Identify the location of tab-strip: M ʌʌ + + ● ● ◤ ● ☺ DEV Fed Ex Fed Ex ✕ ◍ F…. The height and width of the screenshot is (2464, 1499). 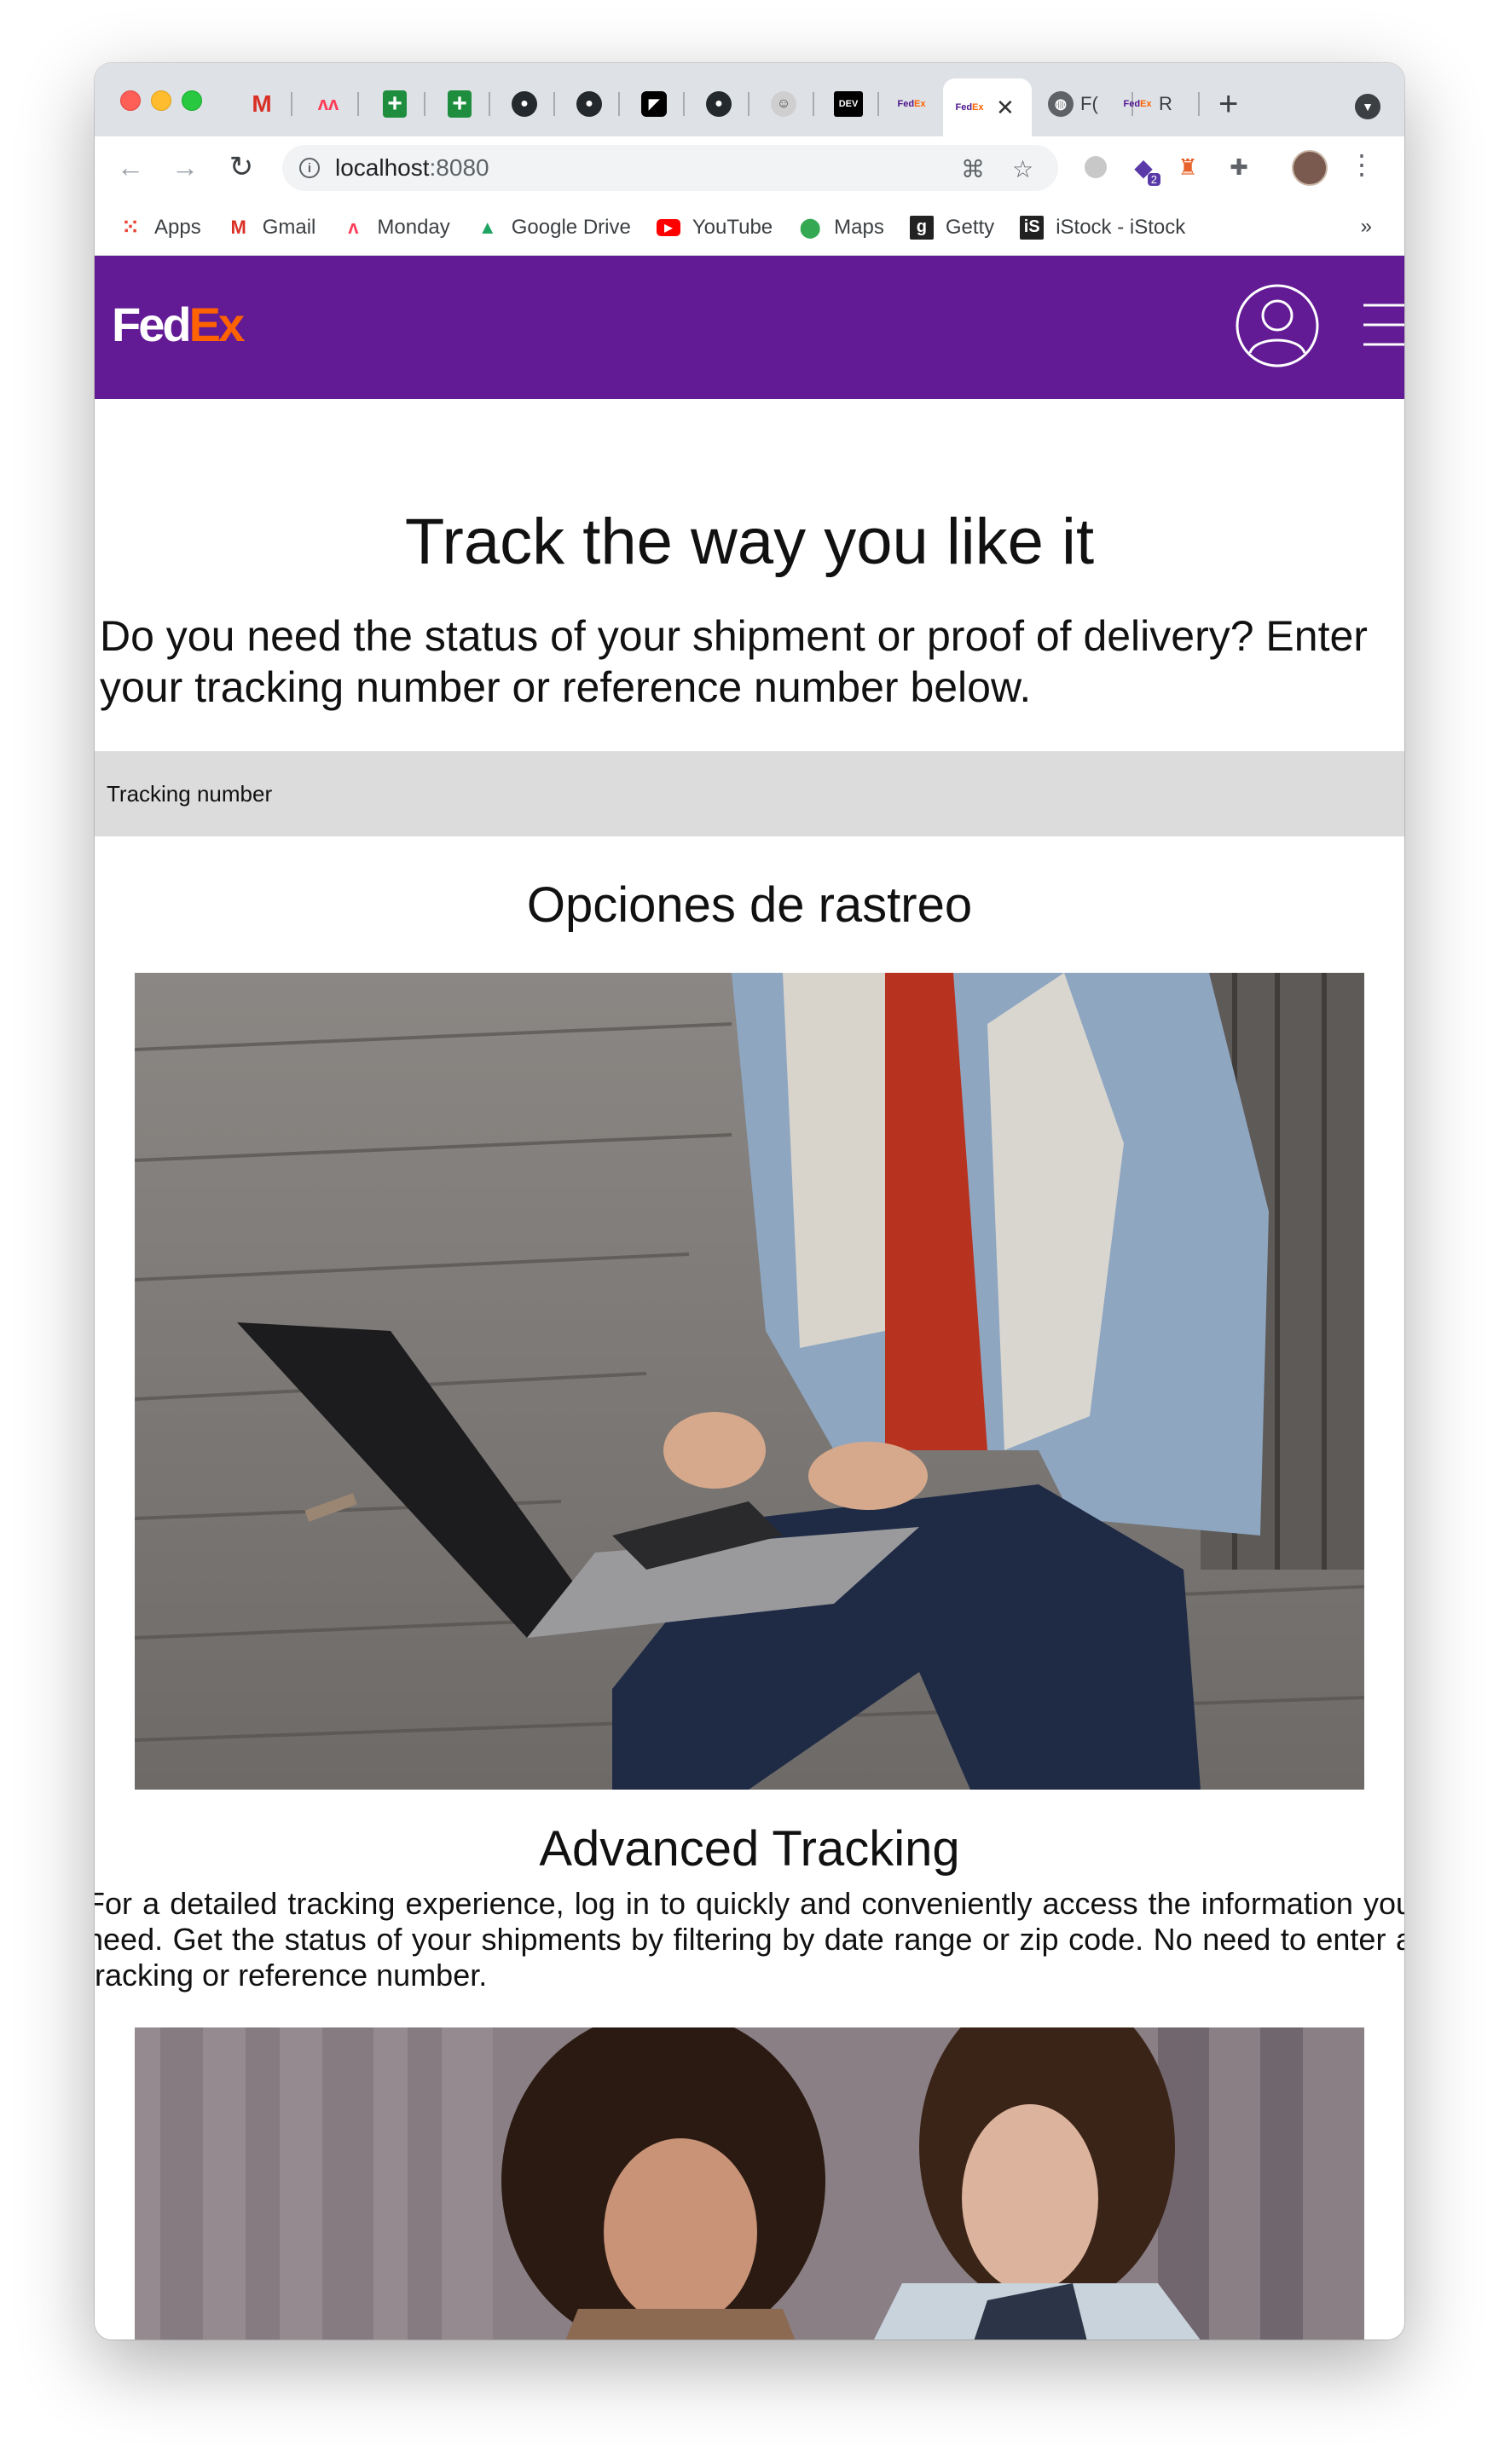
(749, 99).